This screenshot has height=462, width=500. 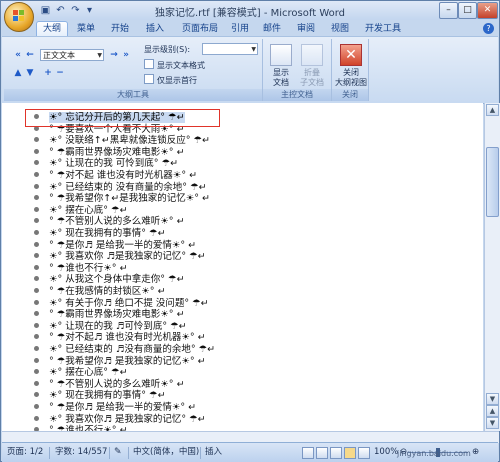 I want to click on minimize-button: –, so click(x=448, y=10).